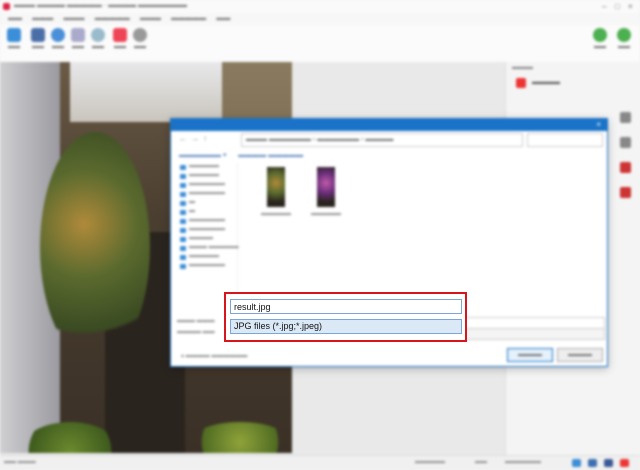  I want to click on help-icon, so click(98, 35).